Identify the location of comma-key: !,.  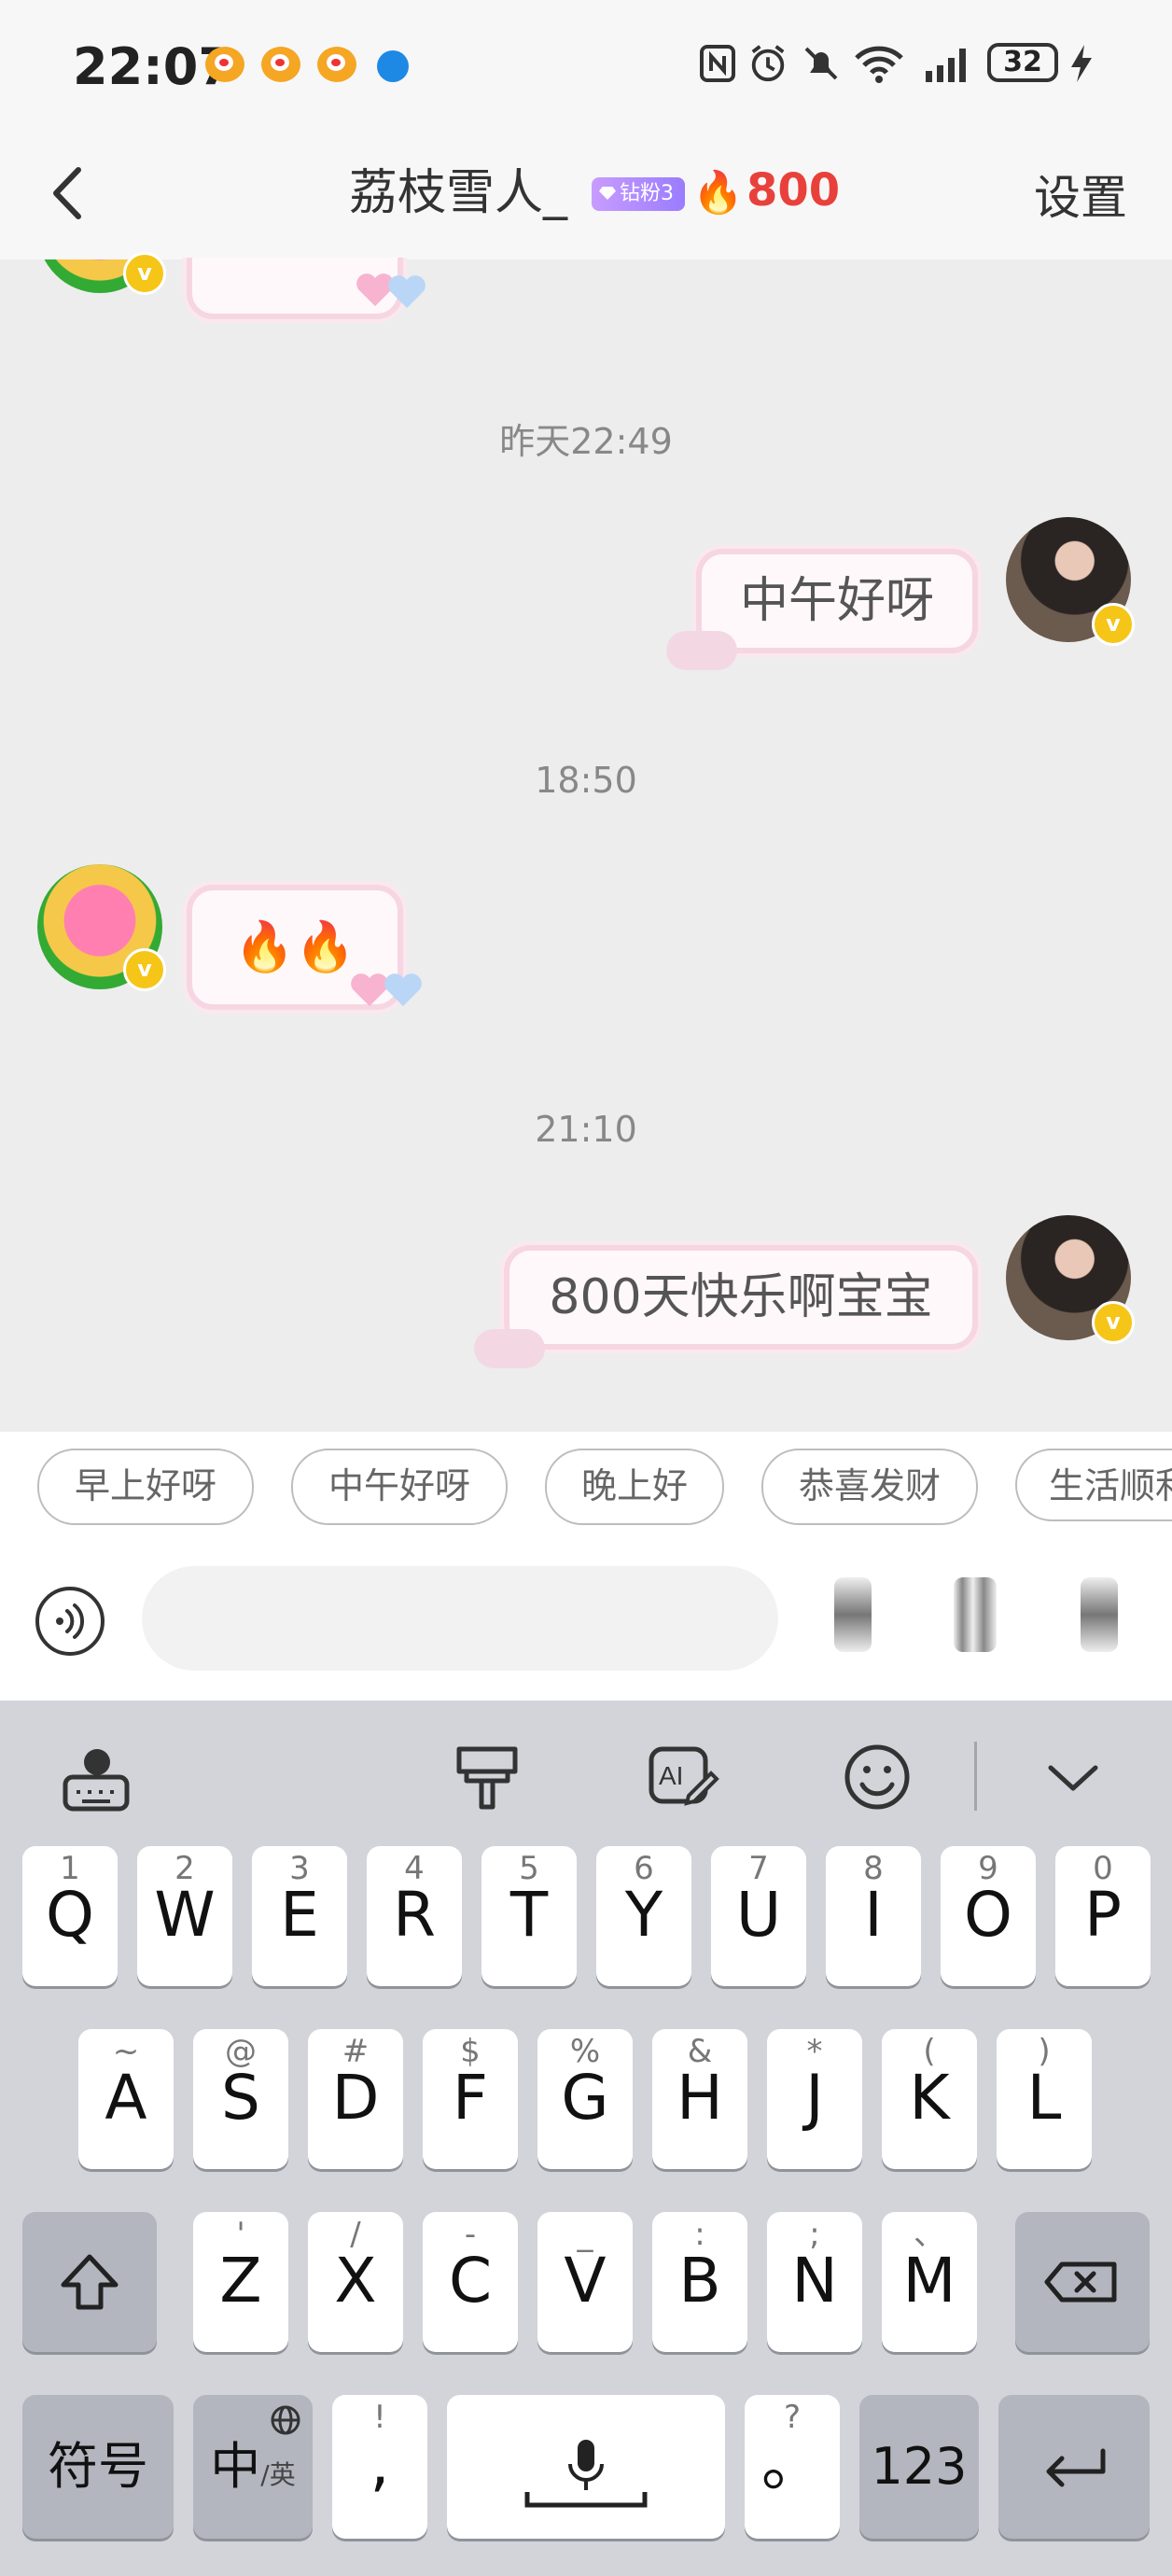
(379, 2467).